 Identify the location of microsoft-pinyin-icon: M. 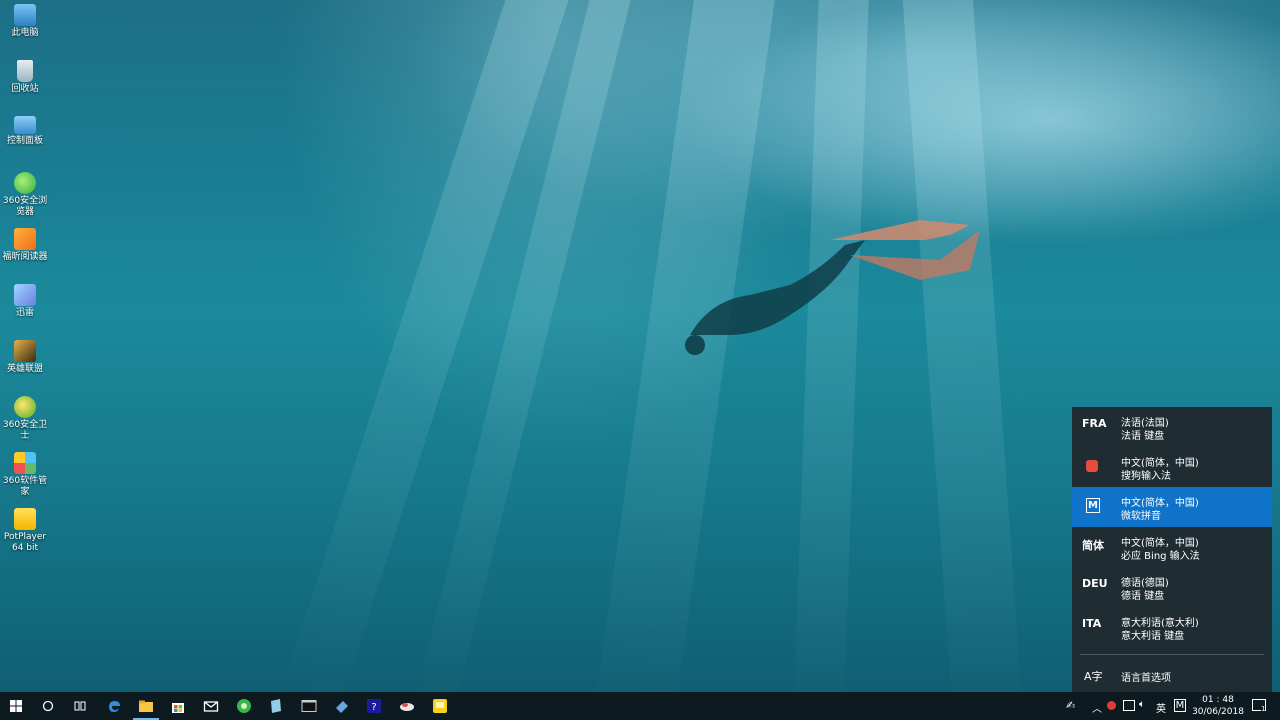
(1093, 505).